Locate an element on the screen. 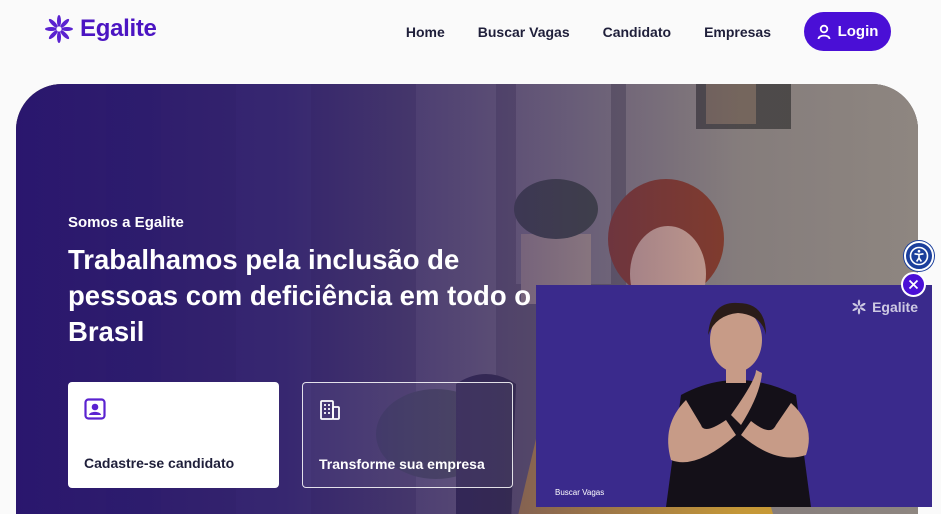  accessibility-icon is located at coordinates (919, 256).